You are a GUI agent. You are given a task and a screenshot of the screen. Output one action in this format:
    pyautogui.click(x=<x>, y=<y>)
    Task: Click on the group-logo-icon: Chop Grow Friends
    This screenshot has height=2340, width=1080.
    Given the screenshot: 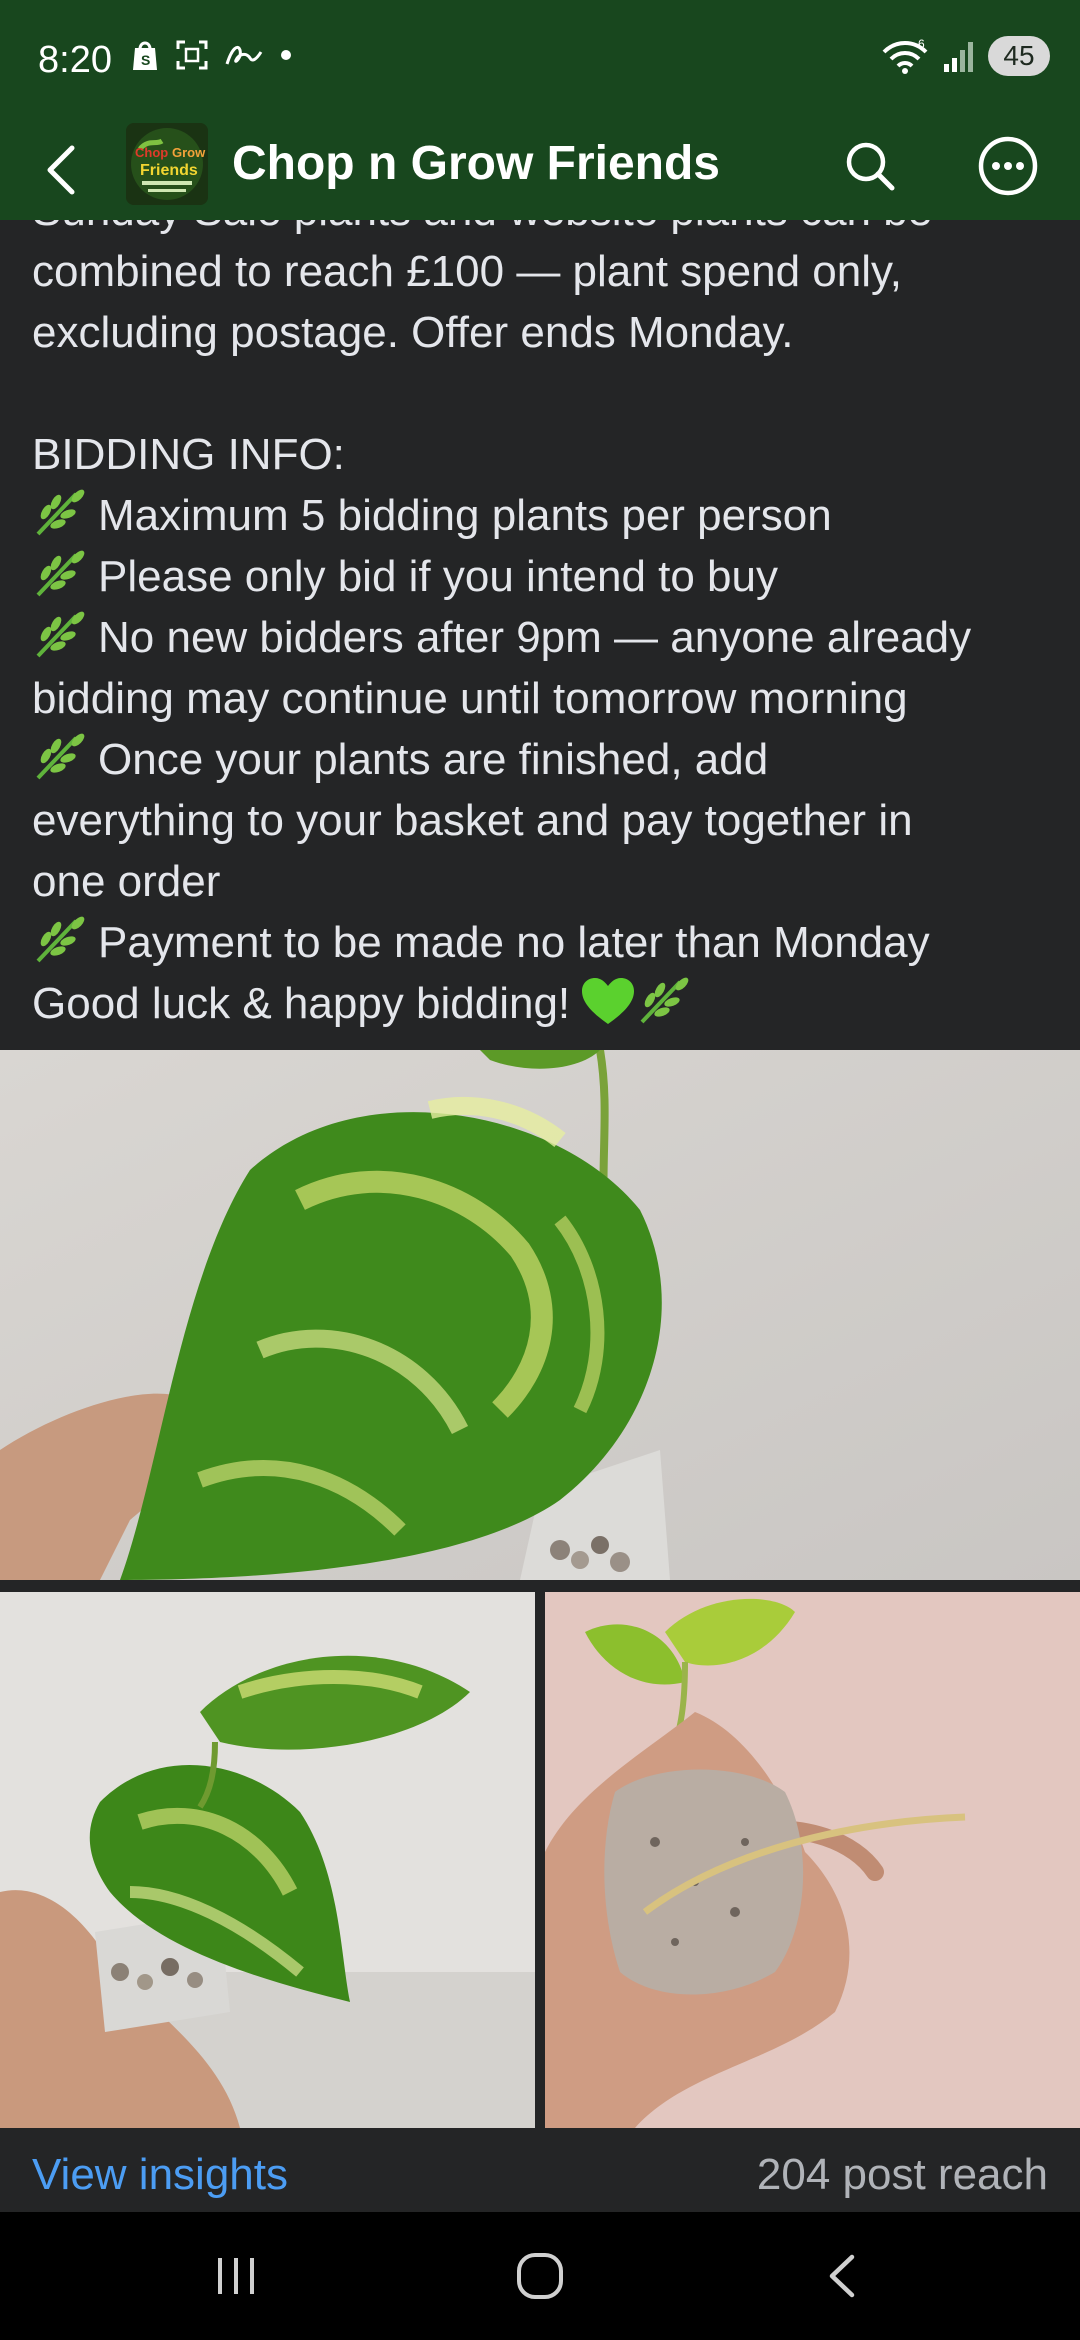 What is the action you would take?
    pyautogui.click(x=167, y=164)
    